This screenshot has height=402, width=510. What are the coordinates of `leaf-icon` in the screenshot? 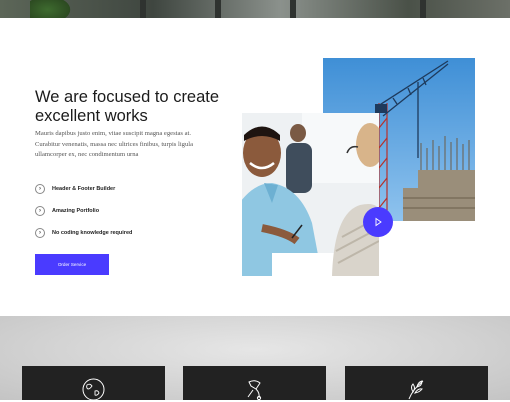 It's located at (416, 390).